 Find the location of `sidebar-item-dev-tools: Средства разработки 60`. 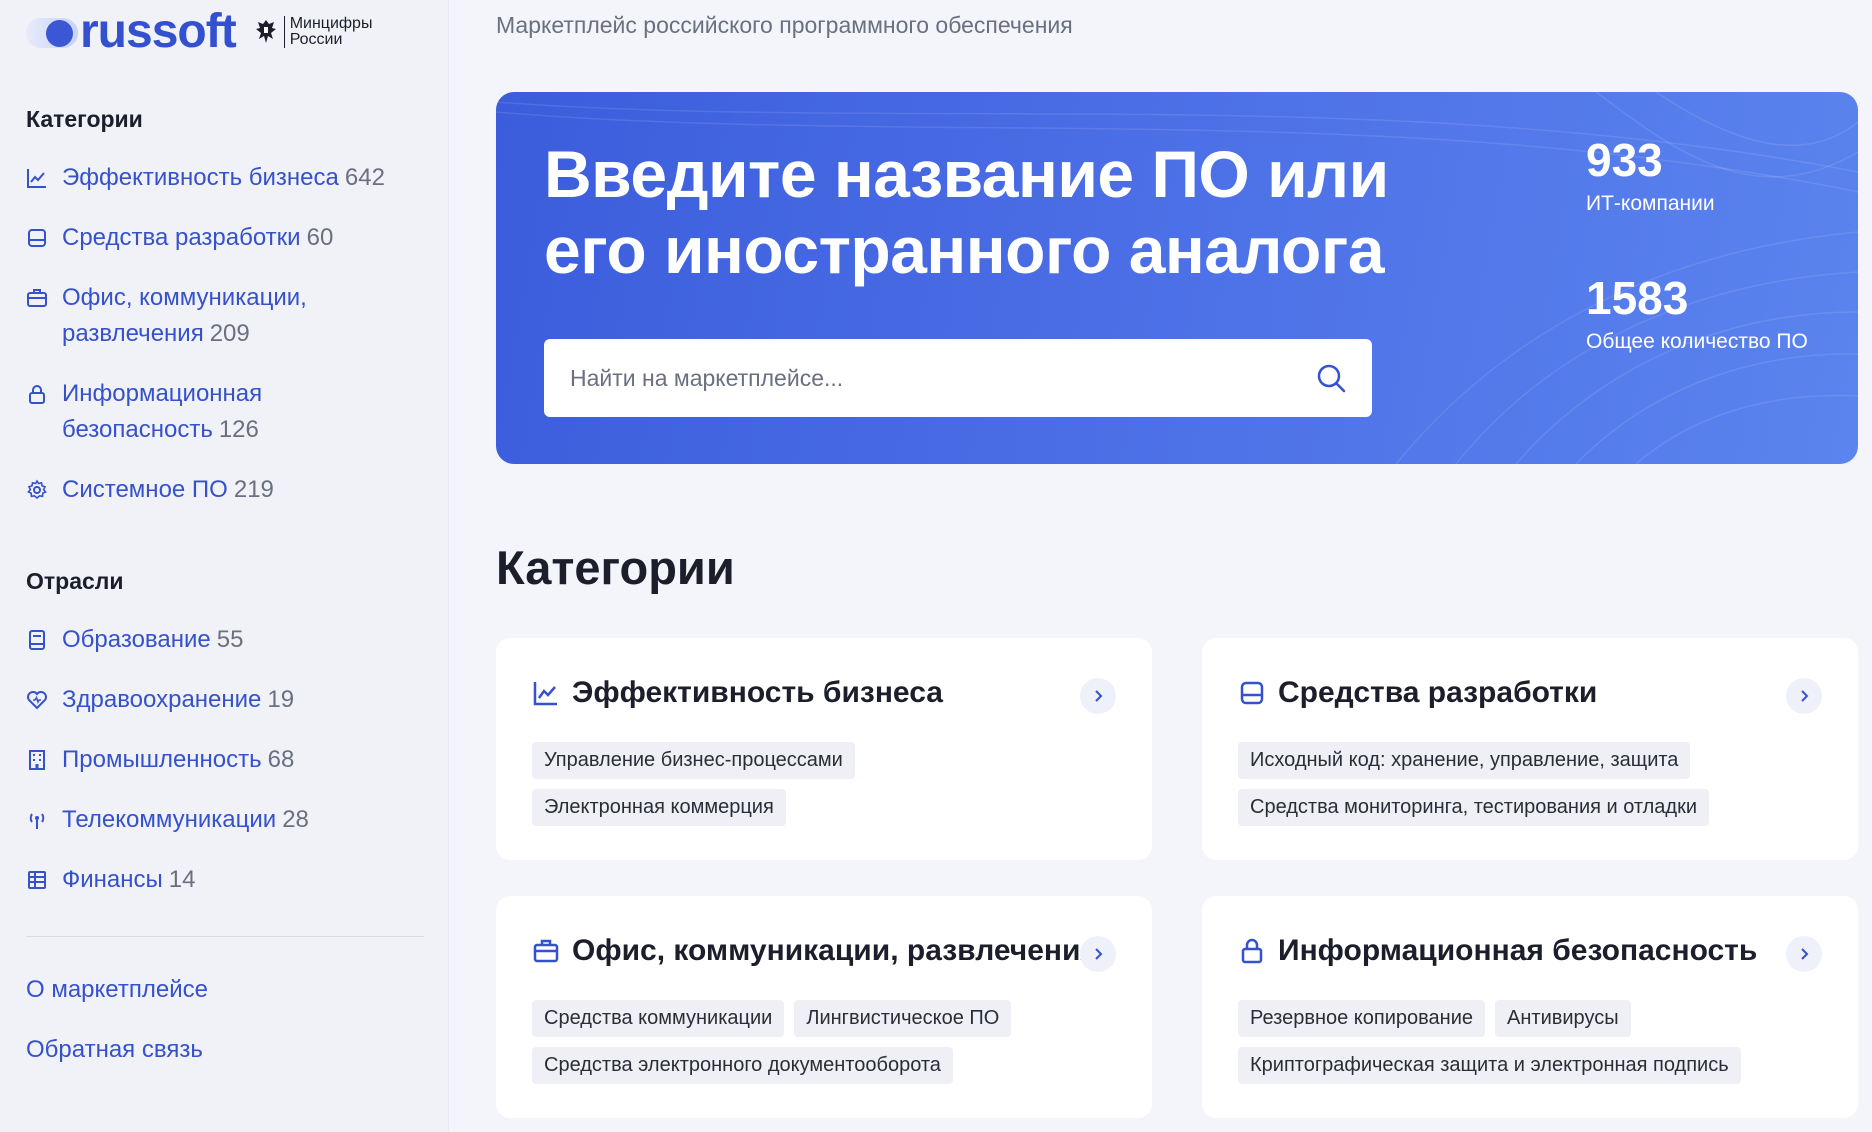

sidebar-item-dev-tools: Средства разработки 60 is located at coordinates (179, 238).